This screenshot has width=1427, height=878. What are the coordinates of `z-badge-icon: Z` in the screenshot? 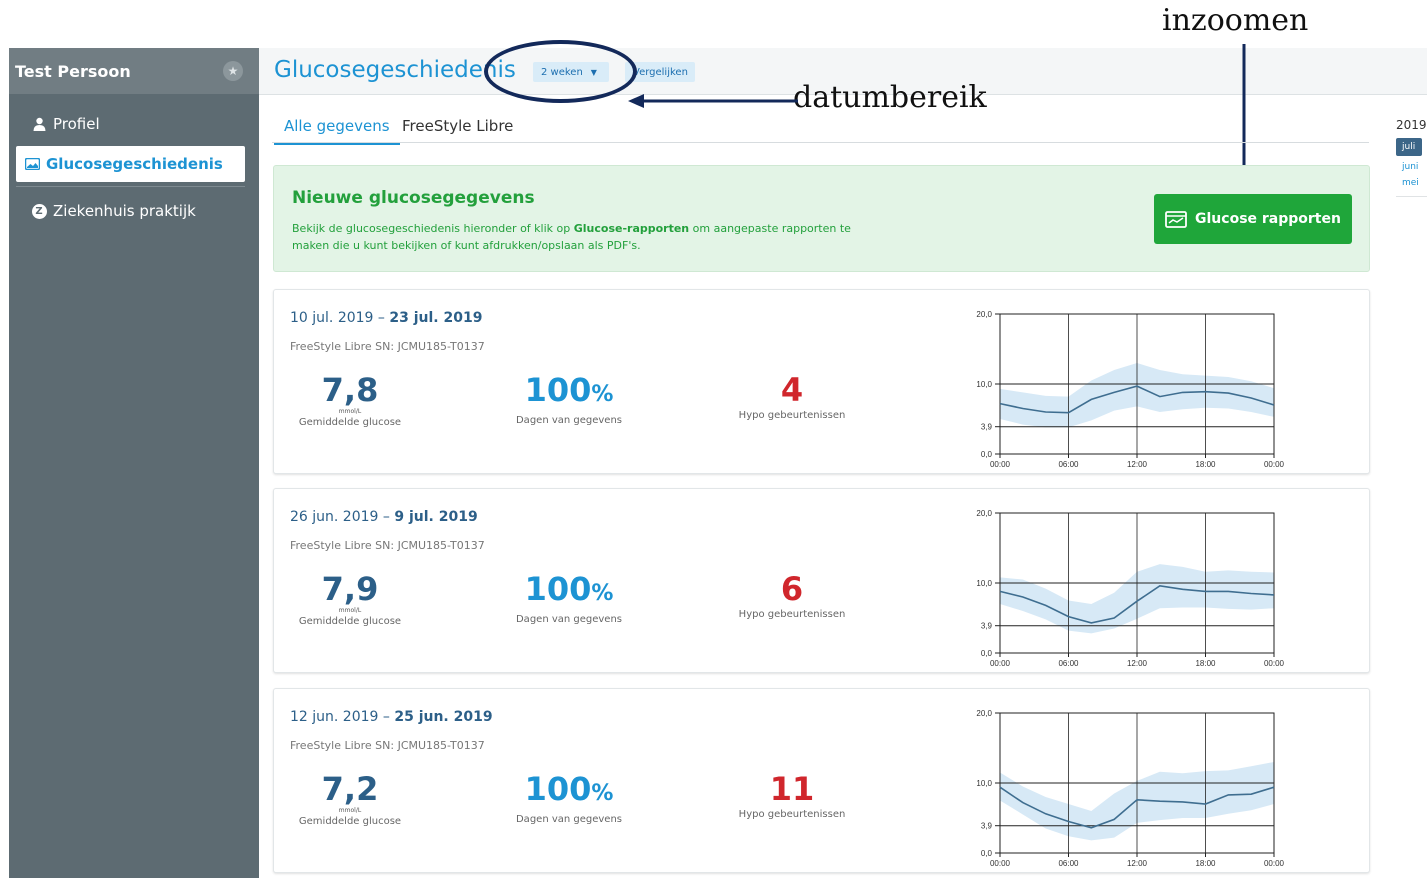 It's located at (39, 211).